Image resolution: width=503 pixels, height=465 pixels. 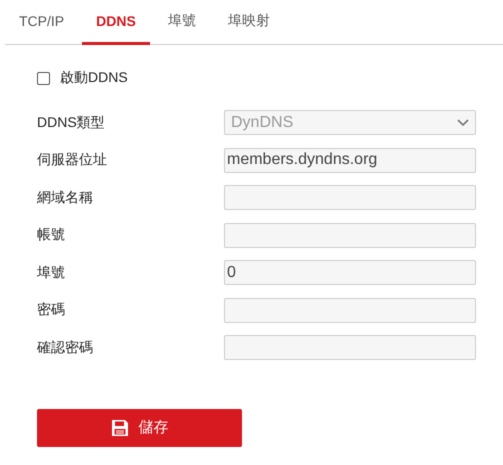 What do you see at coordinates (350, 273) in the screenshot?
I see `input-field: 0` at bounding box center [350, 273].